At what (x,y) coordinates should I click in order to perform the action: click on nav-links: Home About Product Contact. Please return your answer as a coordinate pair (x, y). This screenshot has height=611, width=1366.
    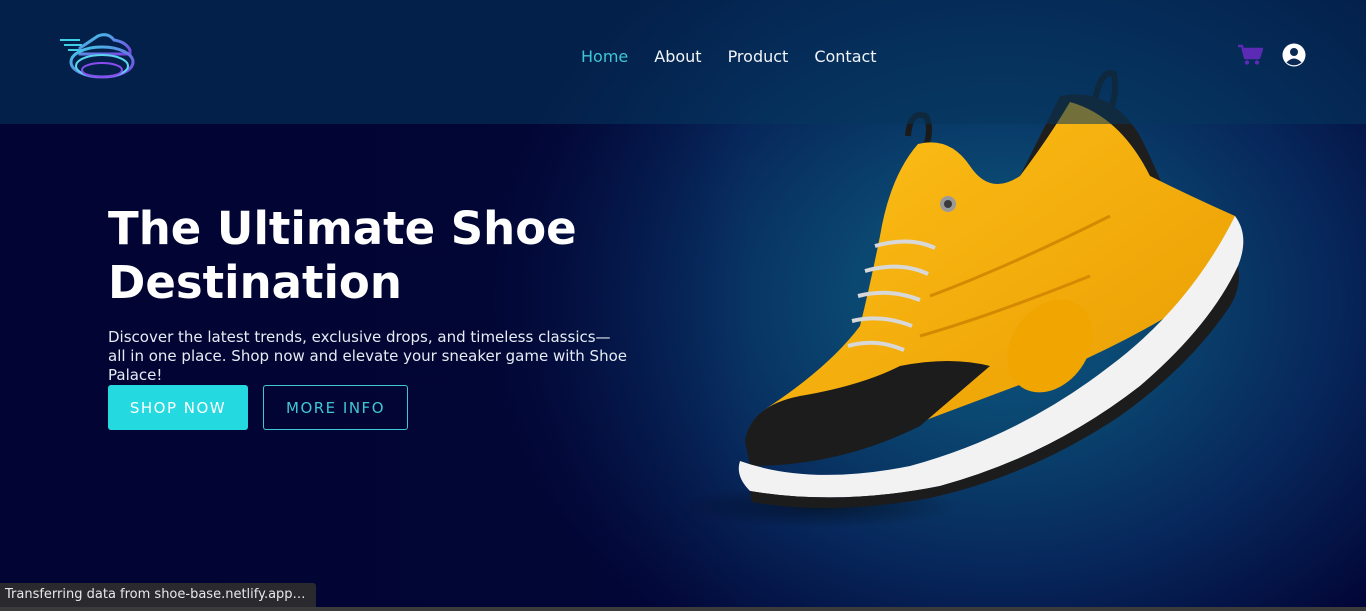
    Looking at the image, I should click on (729, 56).